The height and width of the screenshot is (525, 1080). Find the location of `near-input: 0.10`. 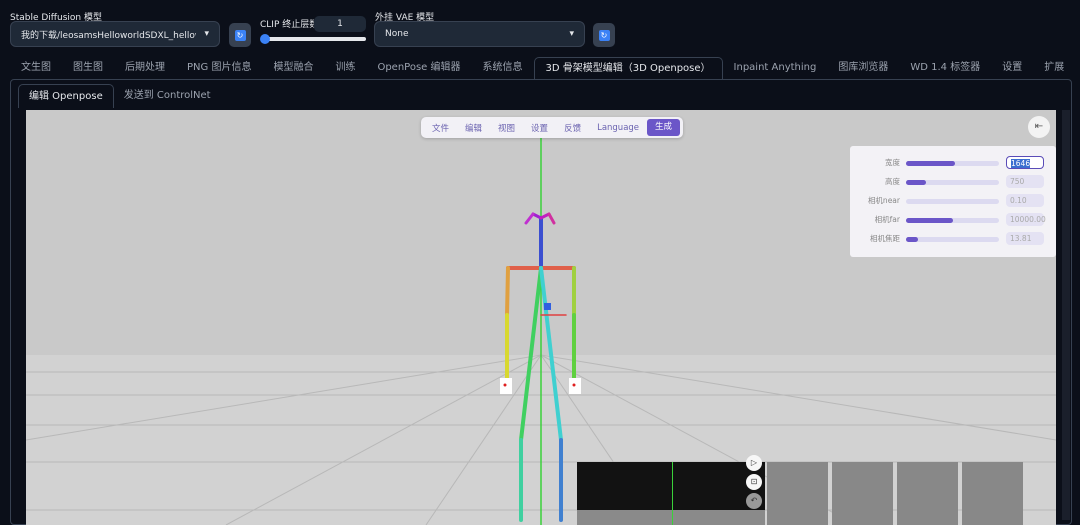

near-input: 0.10 is located at coordinates (1025, 200).